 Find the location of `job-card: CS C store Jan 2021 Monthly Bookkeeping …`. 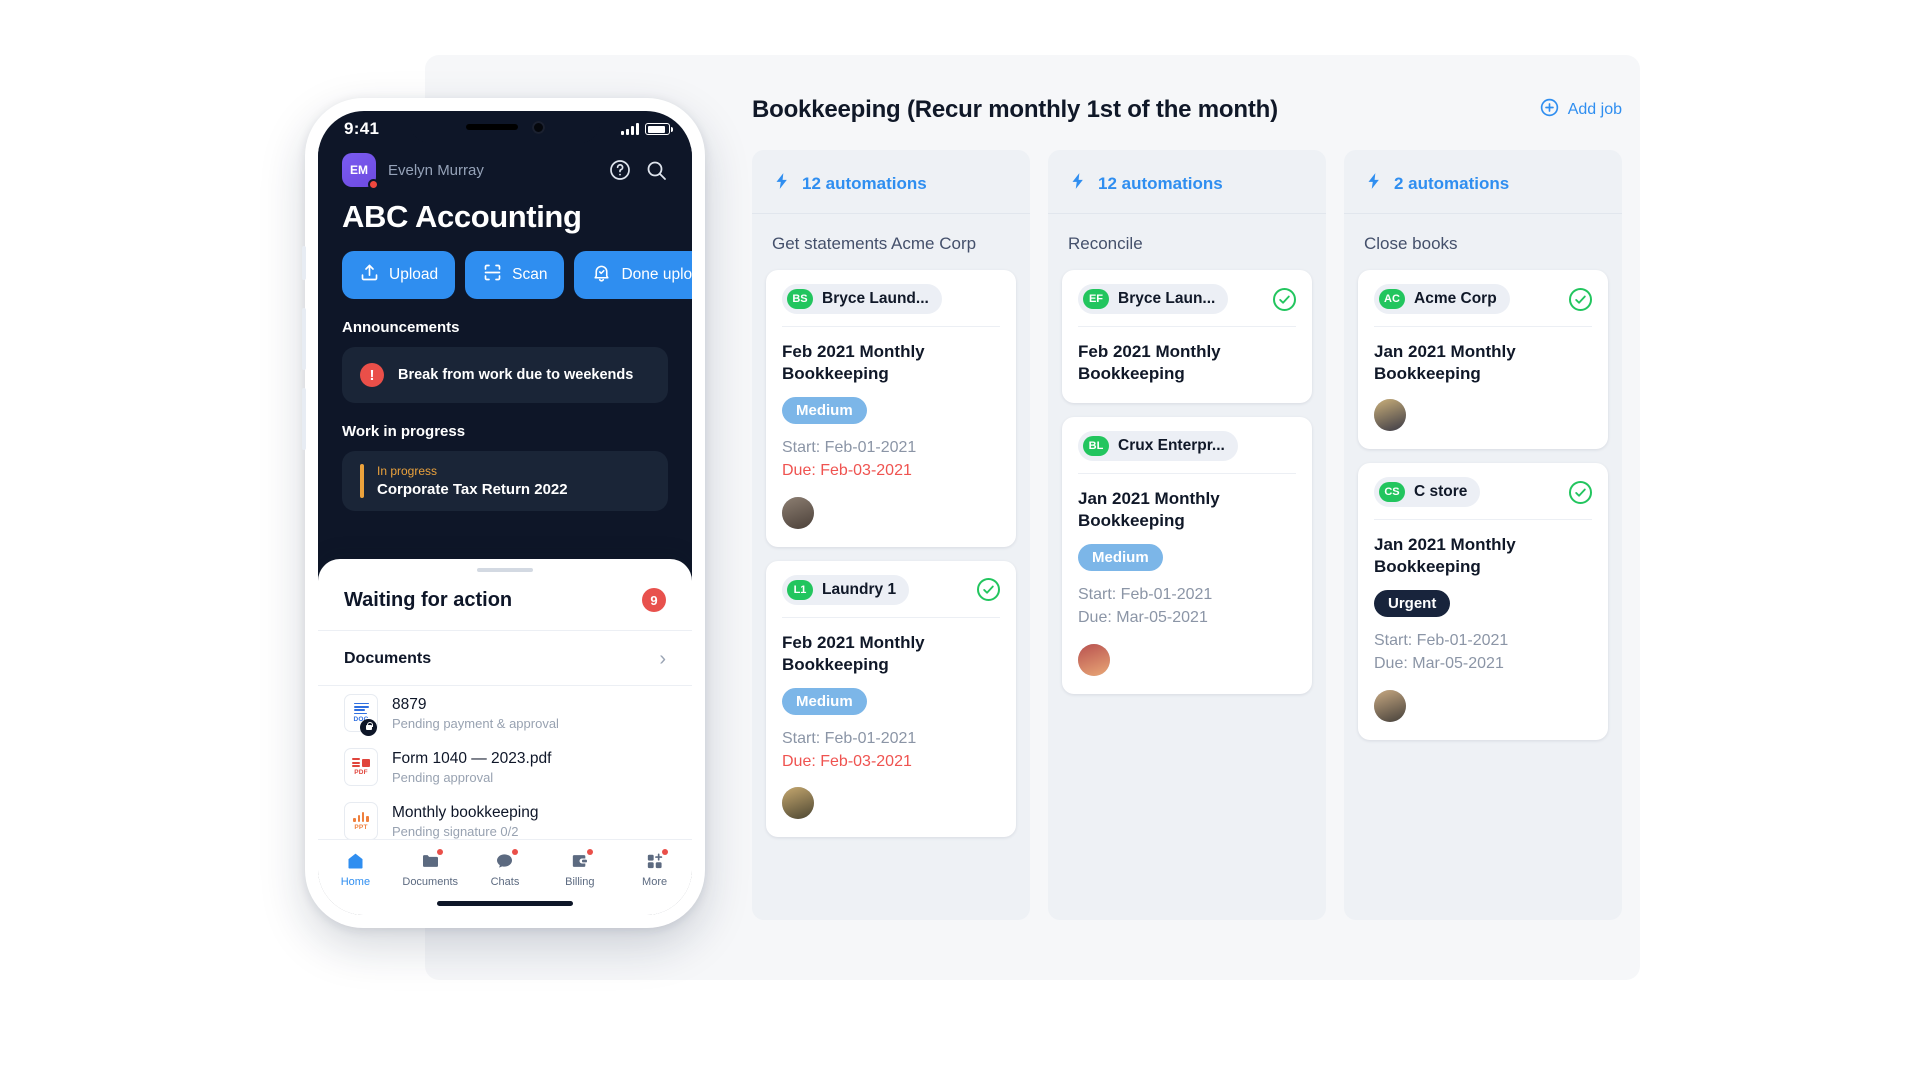

job-card: CS C store Jan 2021 Monthly Bookkeeping … is located at coordinates (1483, 601).